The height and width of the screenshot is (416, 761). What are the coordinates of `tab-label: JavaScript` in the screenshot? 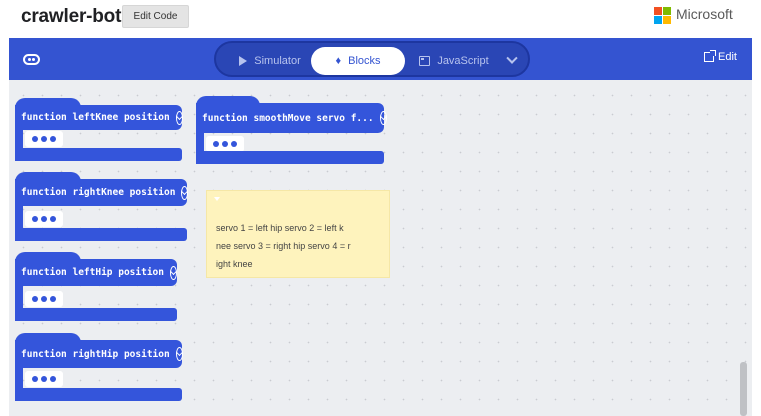 It's located at (463, 61).